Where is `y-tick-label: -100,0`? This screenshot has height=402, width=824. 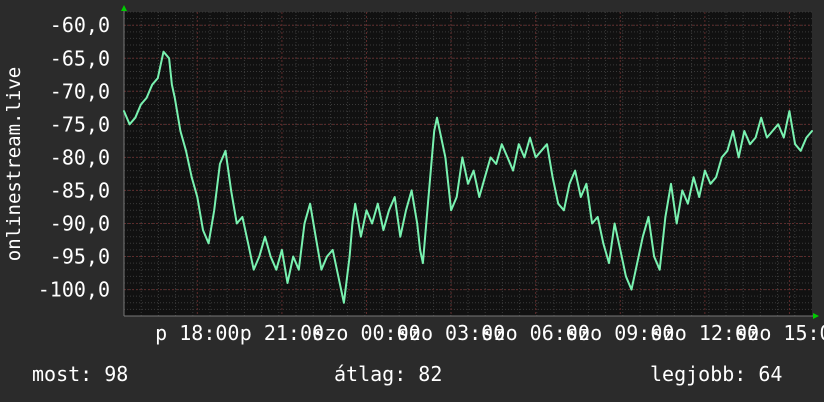 y-tick-label: -100,0 is located at coordinates (74, 290).